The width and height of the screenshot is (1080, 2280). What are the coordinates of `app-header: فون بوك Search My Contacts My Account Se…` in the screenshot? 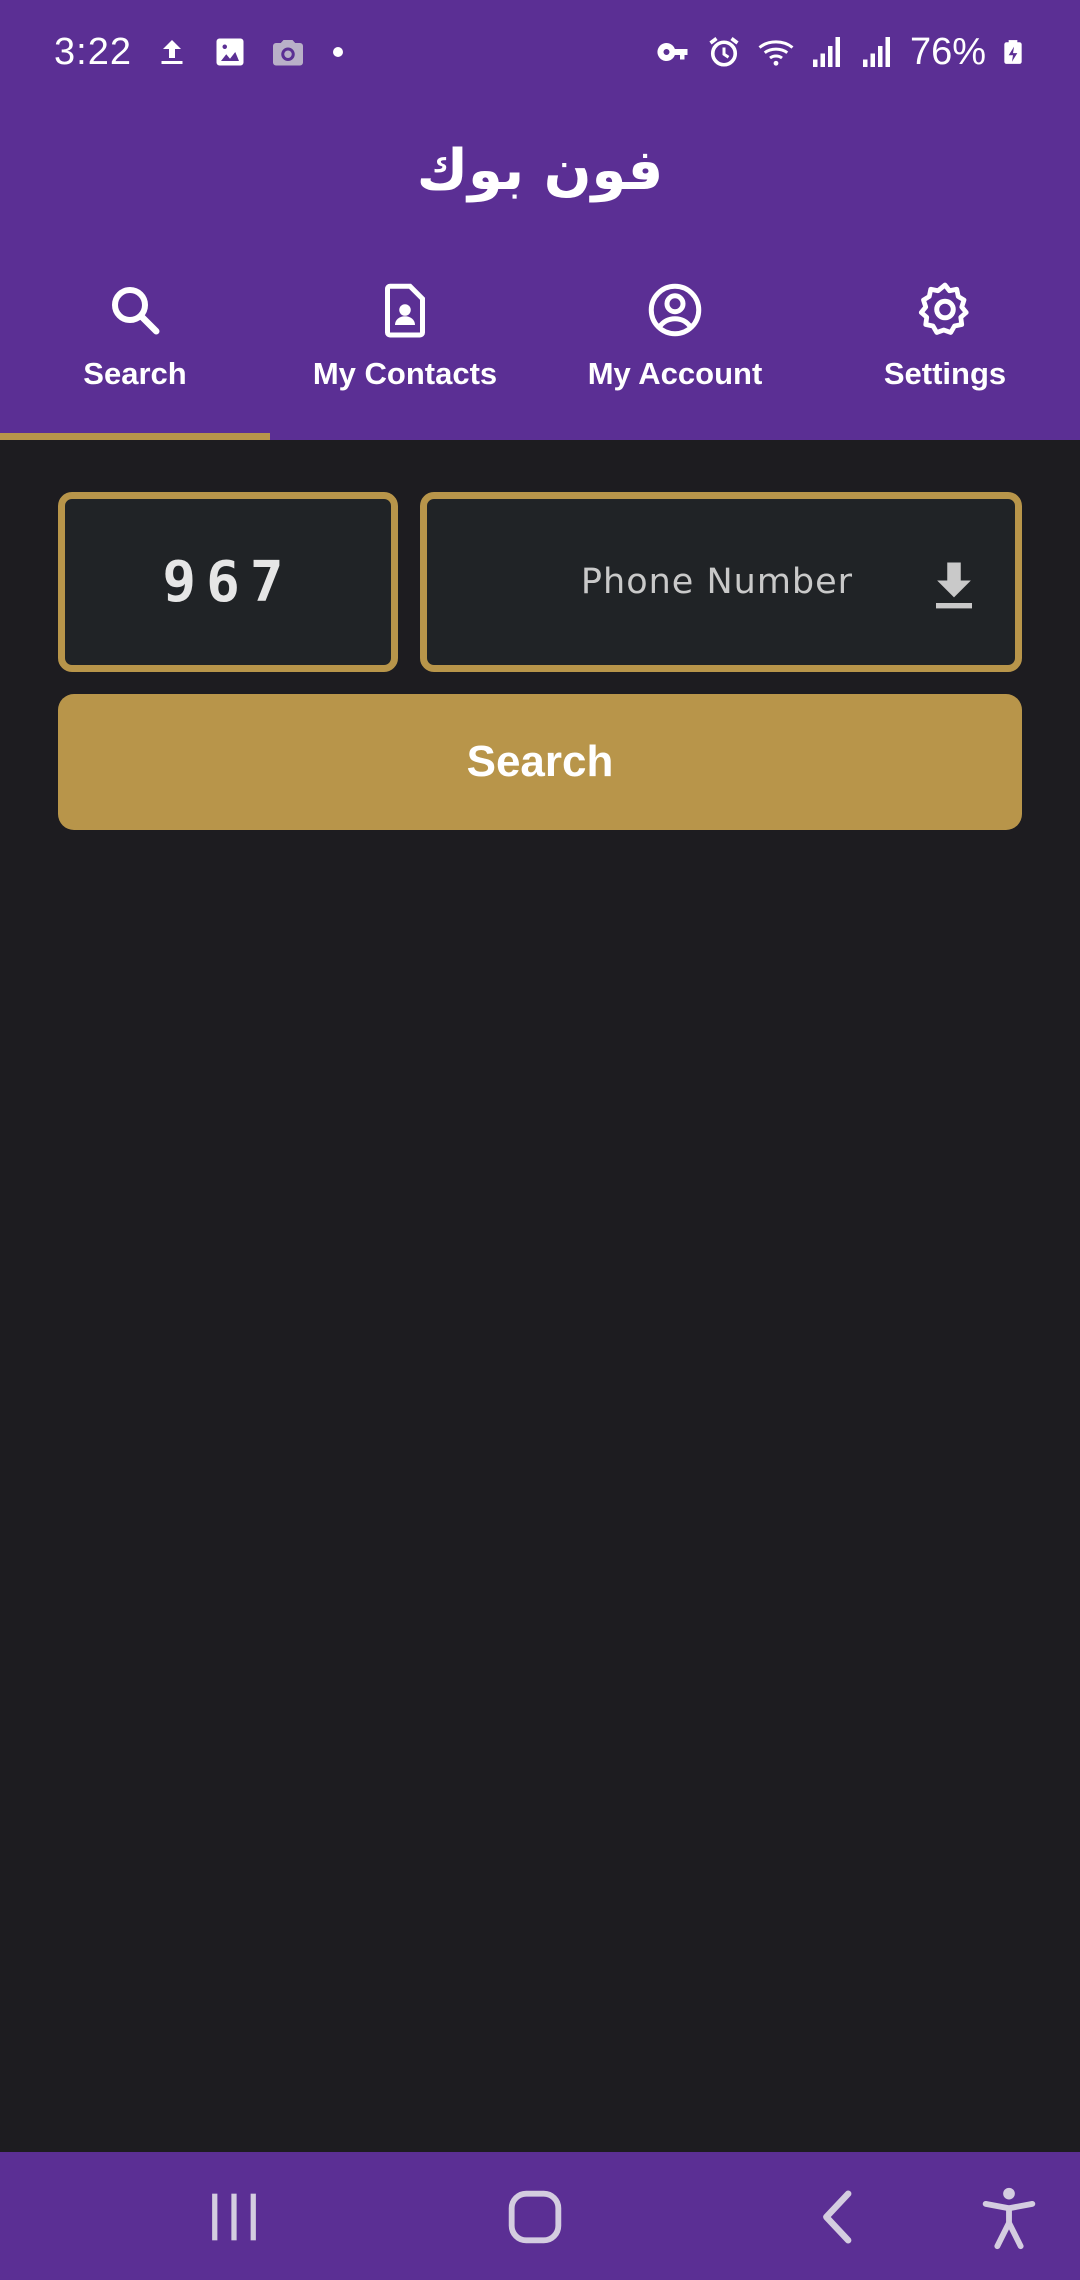 It's located at (540, 270).